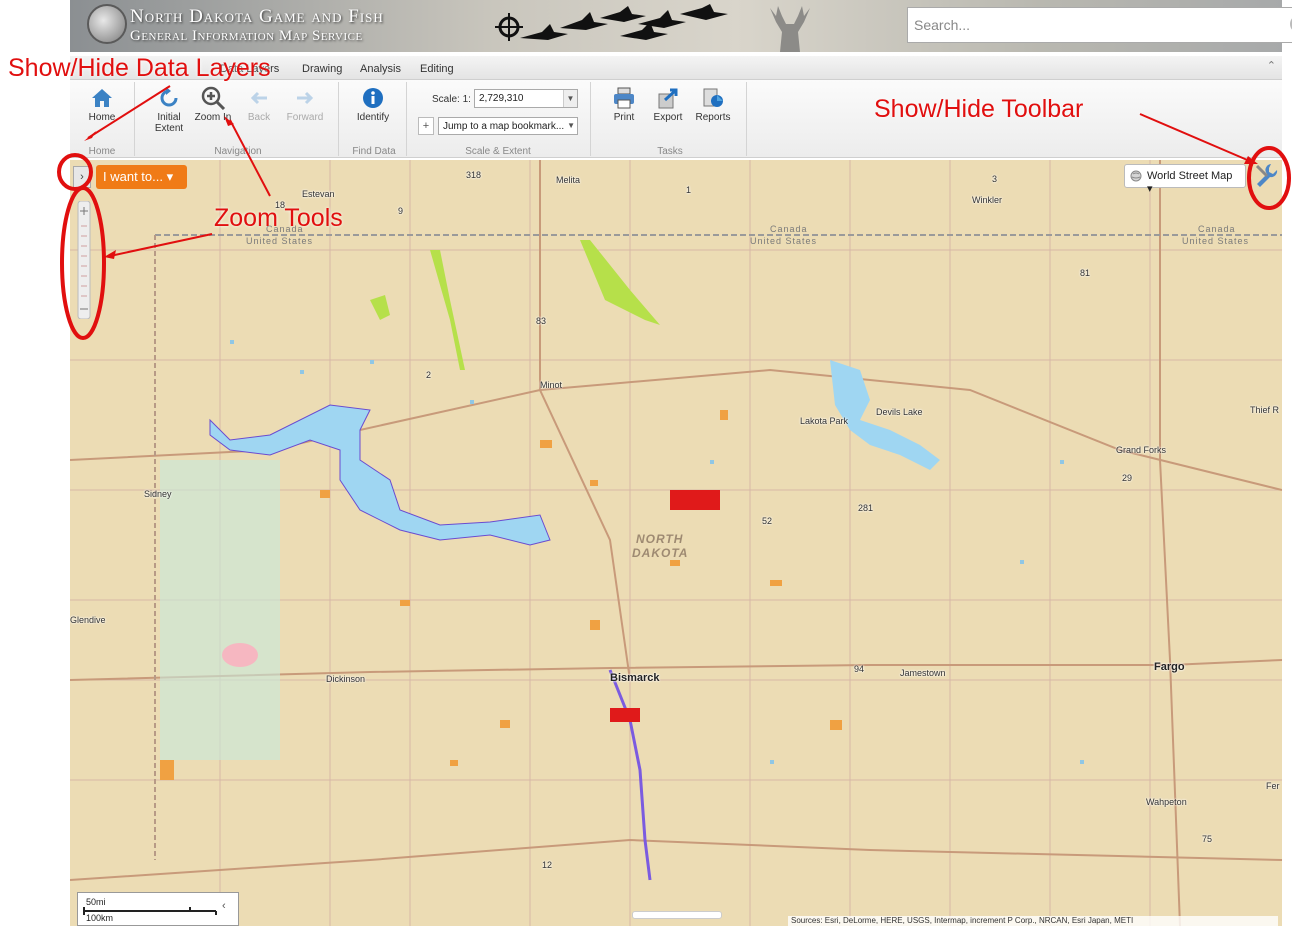 Image resolution: width=1292 pixels, height=926 pixels. What do you see at coordinates (547, 865) in the screenshot?
I see `highway-shield: 12` at bounding box center [547, 865].